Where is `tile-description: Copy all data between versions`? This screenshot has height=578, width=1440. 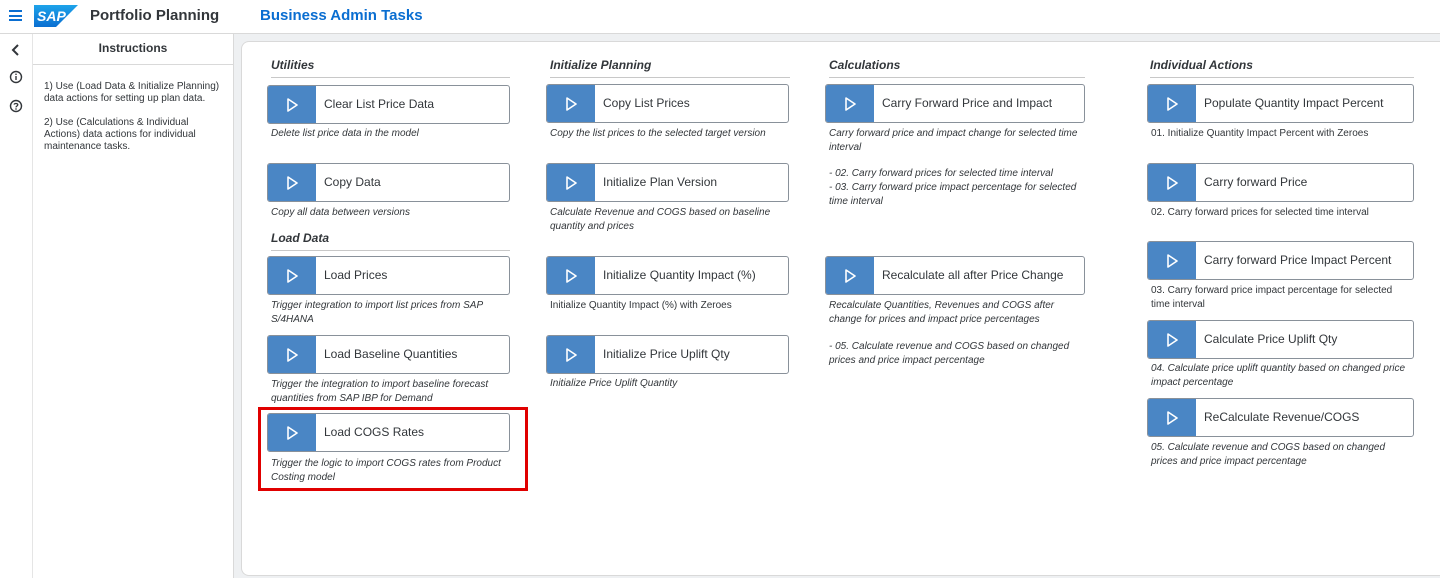 tile-description: Copy all data between versions is located at coordinates (340, 212).